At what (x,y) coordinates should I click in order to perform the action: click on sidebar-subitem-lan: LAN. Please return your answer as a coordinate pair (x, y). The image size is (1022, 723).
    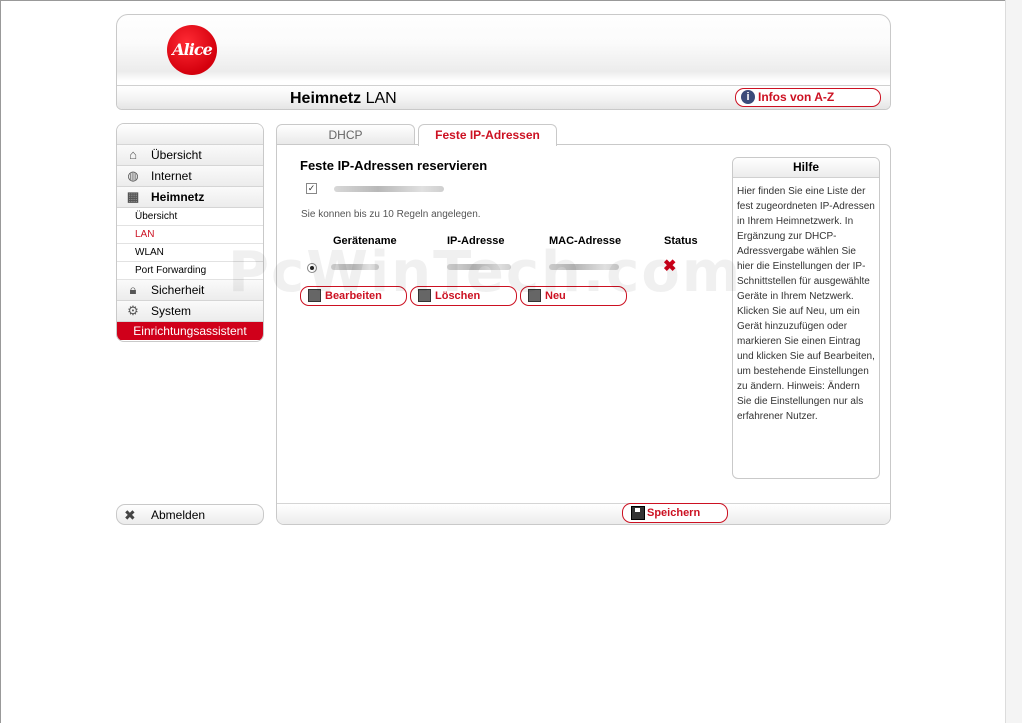
    Looking at the image, I should click on (190, 235).